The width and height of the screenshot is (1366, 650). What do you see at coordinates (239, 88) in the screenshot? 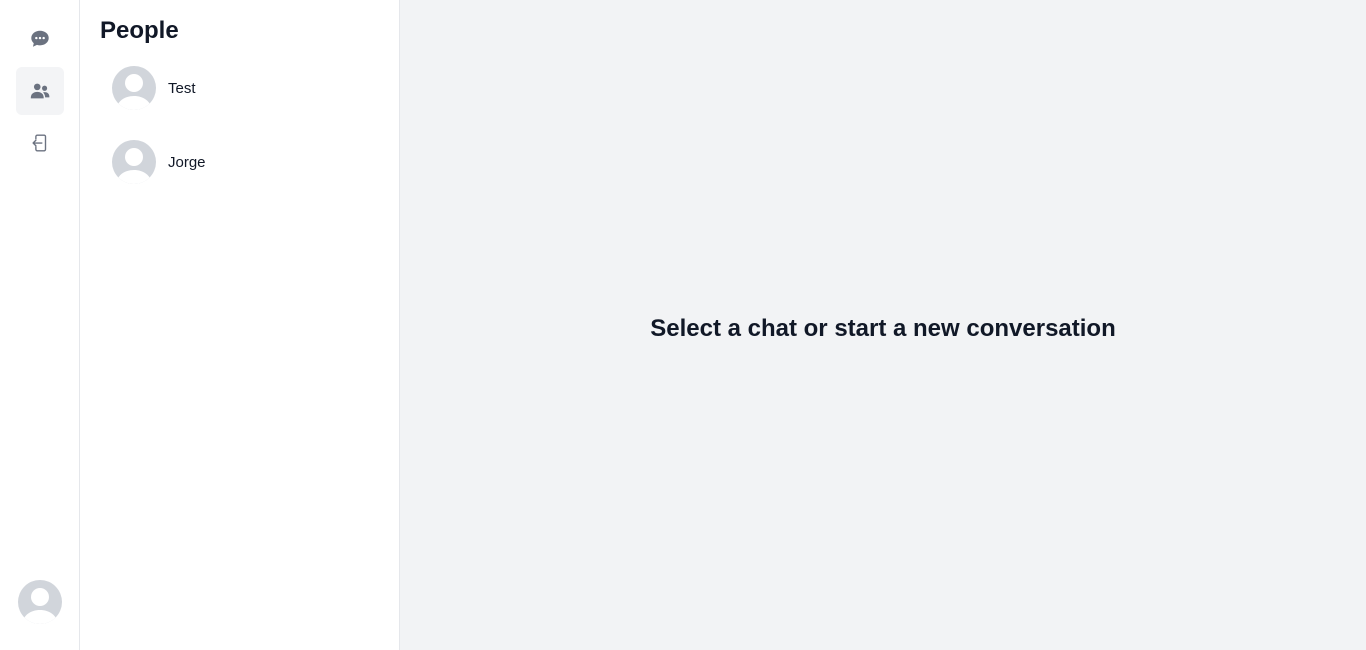
I see `person-item-test: Test` at bounding box center [239, 88].